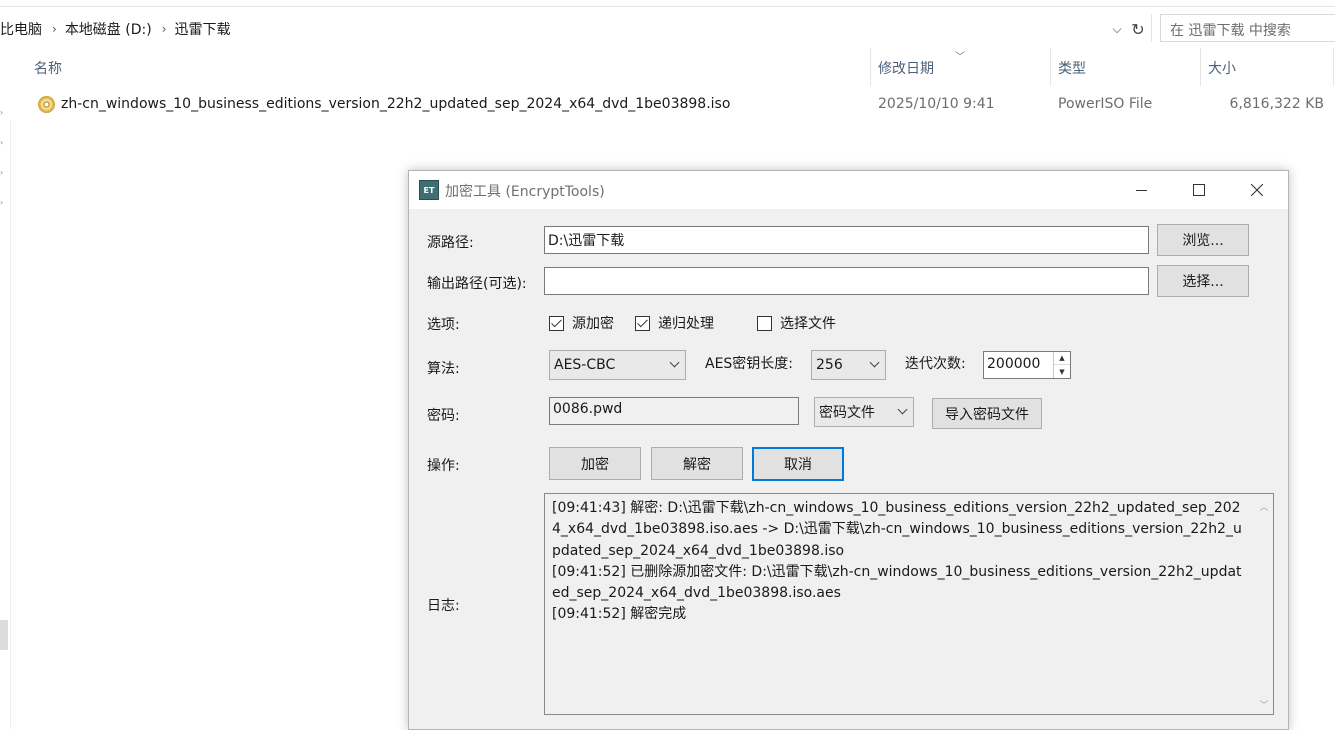 Image resolution: width=1335 pixels, height=730 pixels. I want to click on log-label: 日志:, so click(443, 606).